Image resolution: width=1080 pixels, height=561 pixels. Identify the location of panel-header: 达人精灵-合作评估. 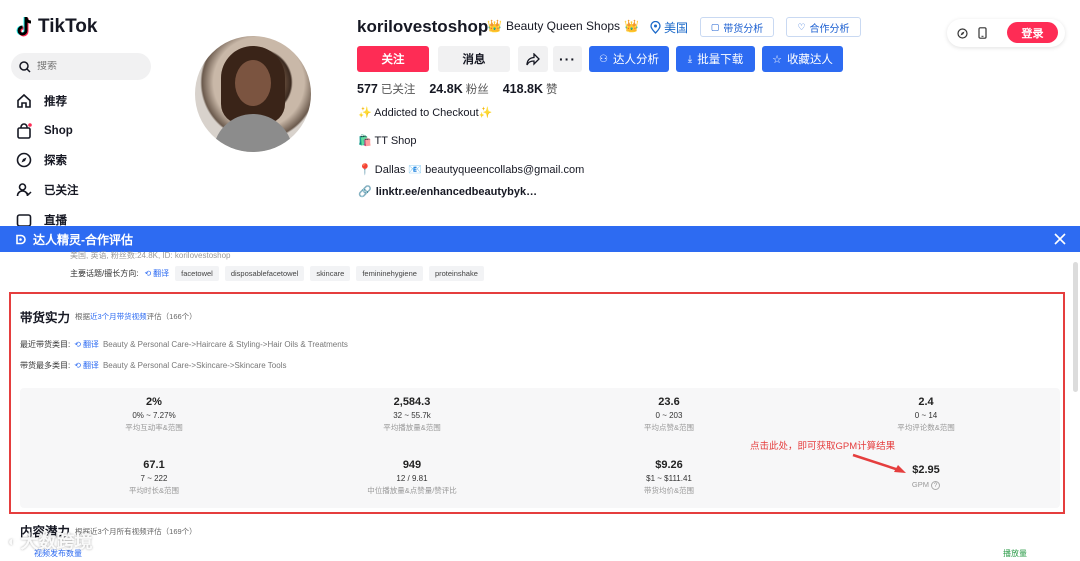
(540, 239).